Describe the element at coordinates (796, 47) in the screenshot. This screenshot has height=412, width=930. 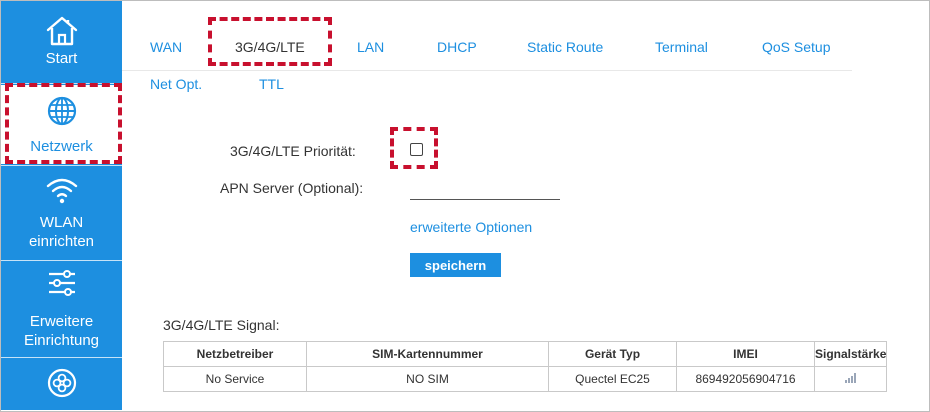
I see `tab-qos-setup: QoS Setup` at that location.